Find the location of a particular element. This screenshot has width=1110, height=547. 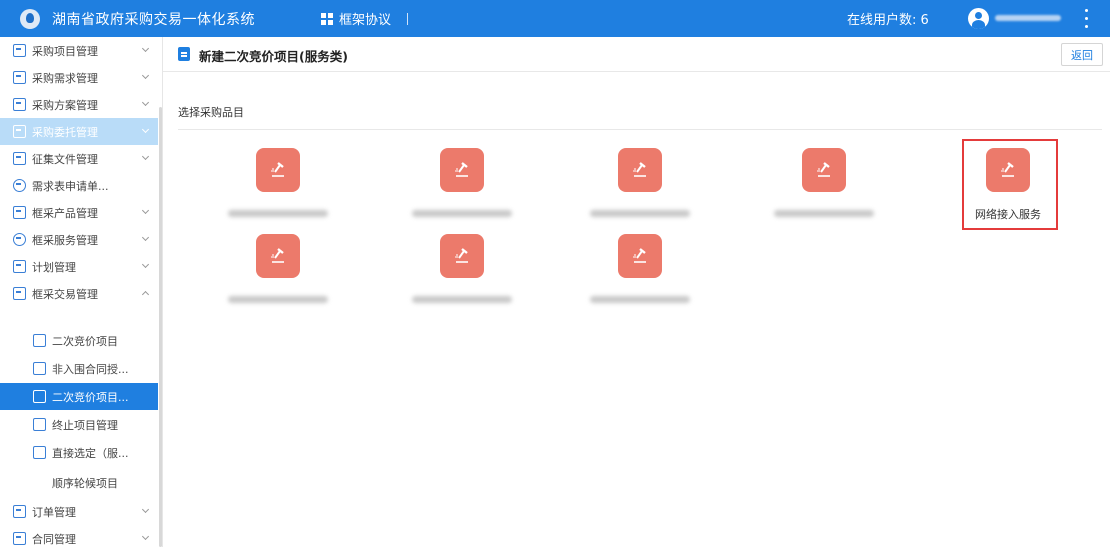

sidebar-item-label: 订单管理 is located at coordinates (54, 512).